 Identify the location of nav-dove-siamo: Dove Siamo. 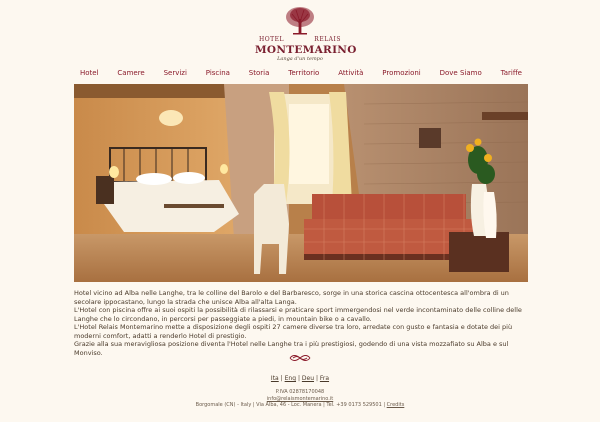
(461, 75).